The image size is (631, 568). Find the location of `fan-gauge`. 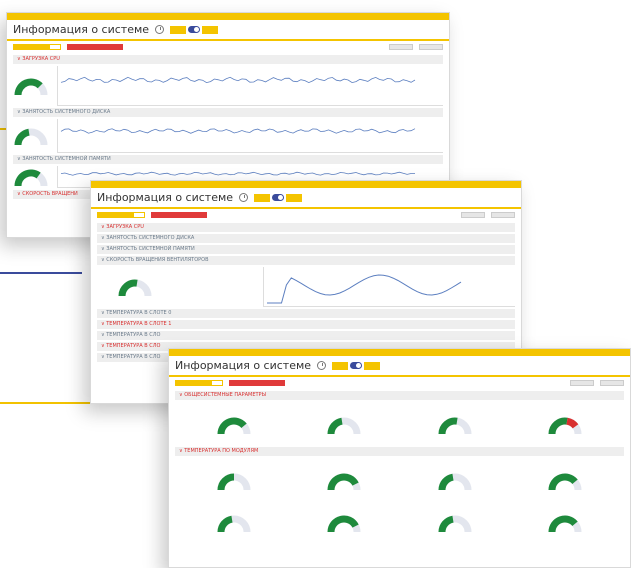

fan-gauge is located at coordinates (135, 287).